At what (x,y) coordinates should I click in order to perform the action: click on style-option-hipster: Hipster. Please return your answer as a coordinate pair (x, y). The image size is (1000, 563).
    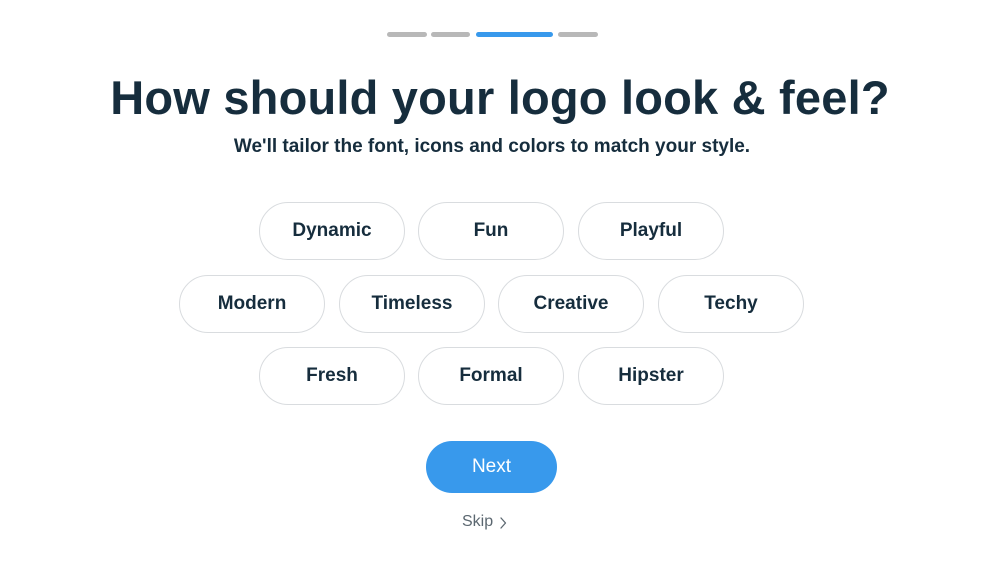
    Looking at the image, I should click on (651, 376).